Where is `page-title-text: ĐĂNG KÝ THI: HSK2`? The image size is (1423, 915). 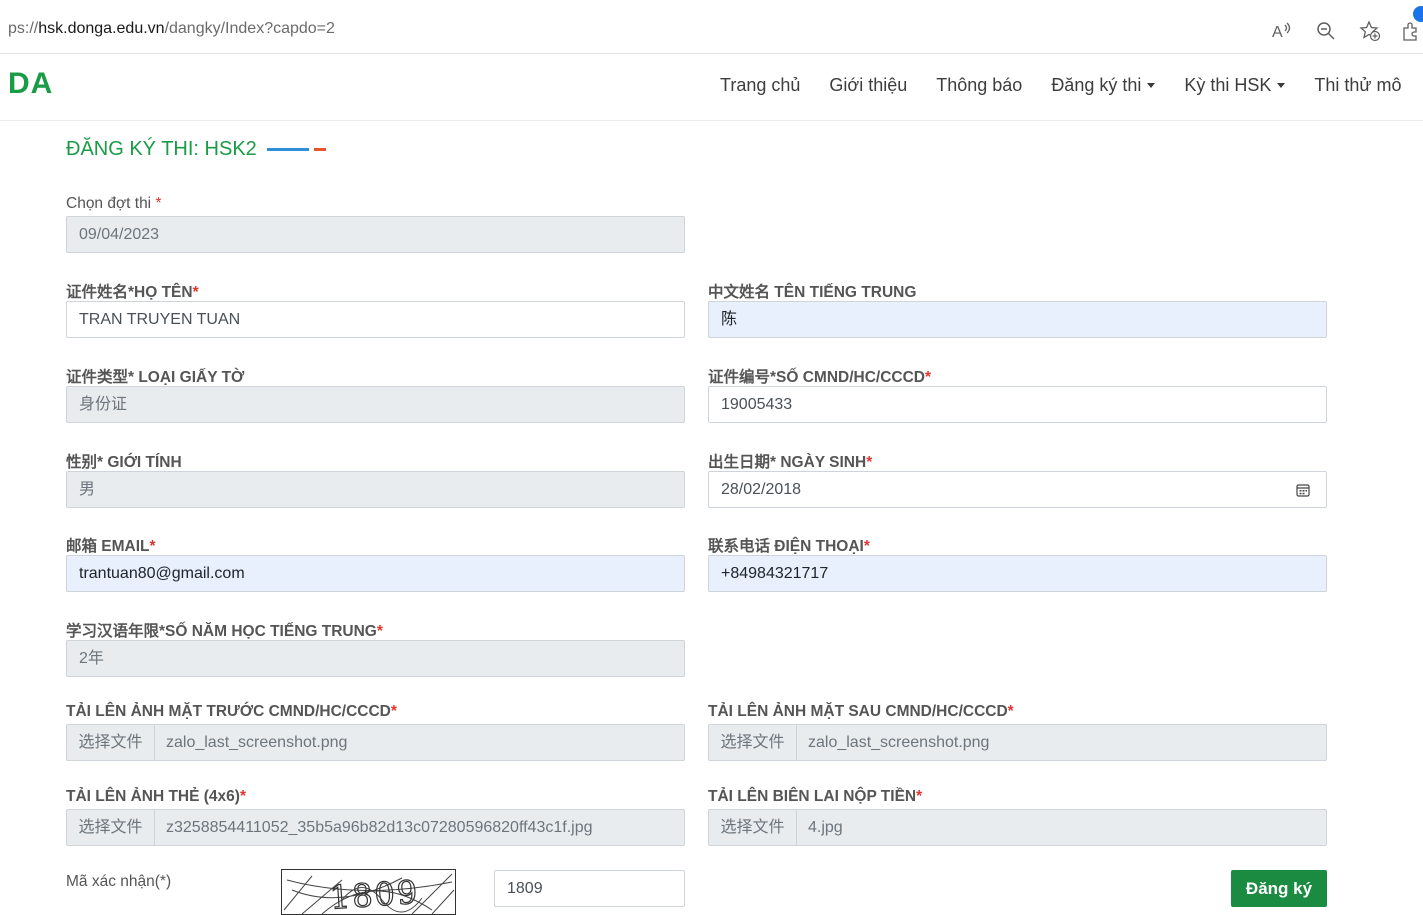
page-title-text: ĐĂNG KÝ THI: HSK2 is located at coordinates (161, 149).